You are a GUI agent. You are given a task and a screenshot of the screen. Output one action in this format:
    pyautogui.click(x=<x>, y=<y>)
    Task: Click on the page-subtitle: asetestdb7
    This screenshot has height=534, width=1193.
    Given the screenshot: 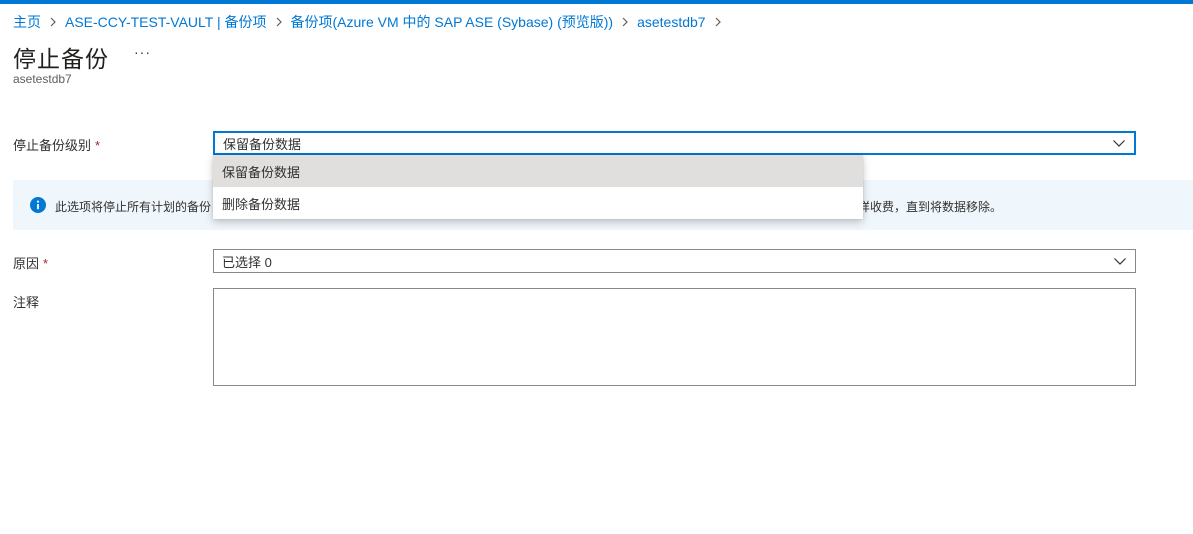 What is the action you would take?
    pyautogui.click(x=42, y=79)
    